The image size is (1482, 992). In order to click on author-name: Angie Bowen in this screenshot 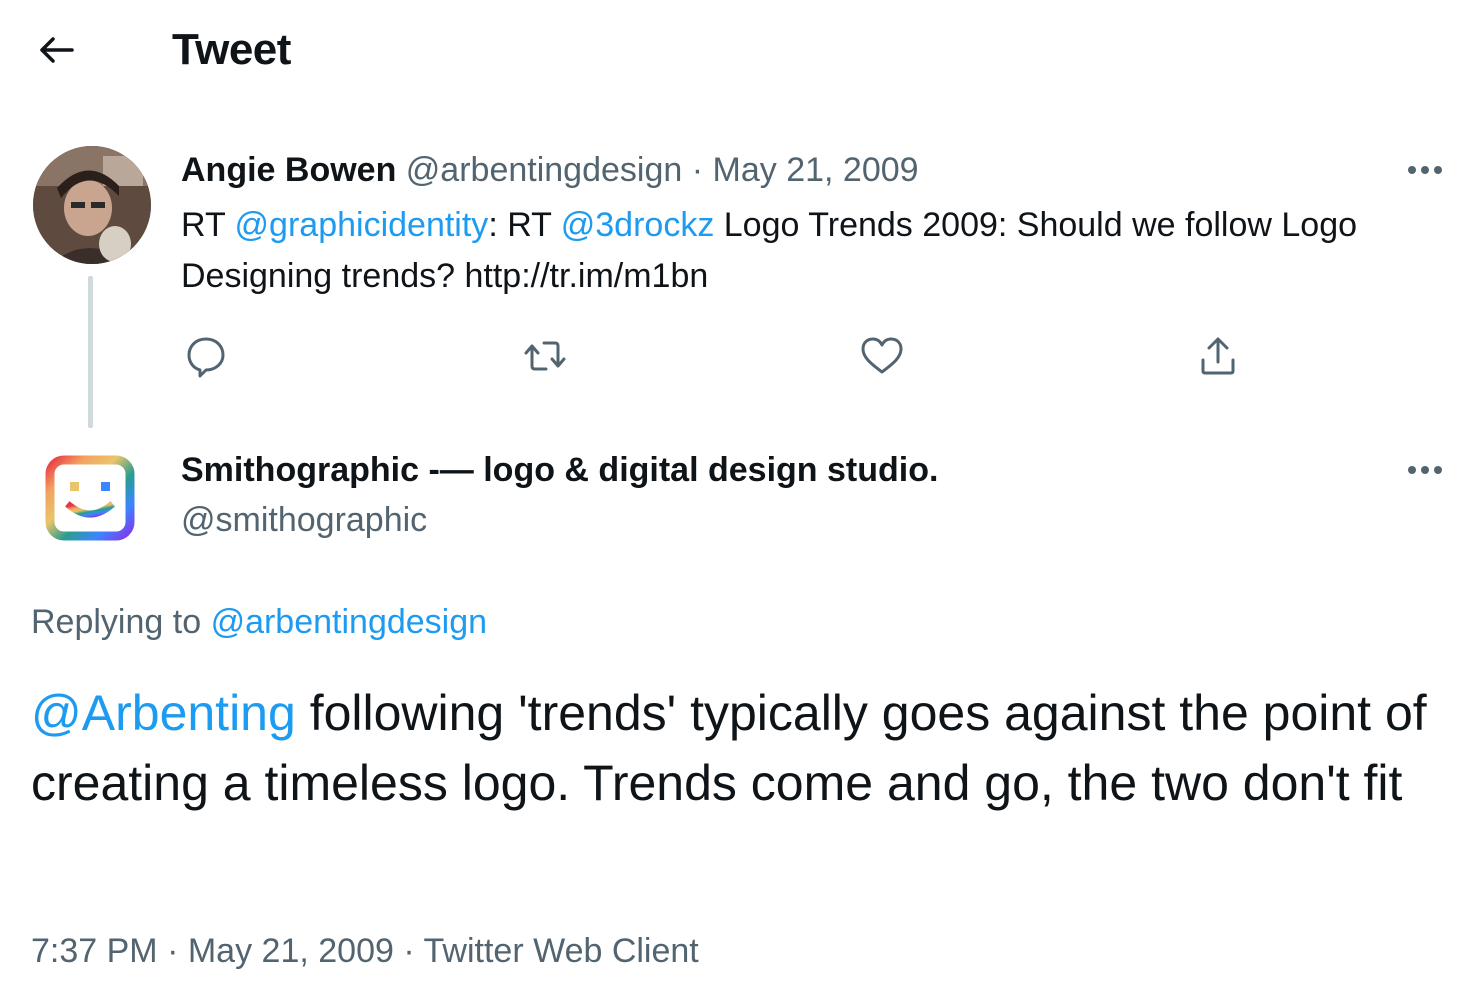, I will do `click(288, 170)`.